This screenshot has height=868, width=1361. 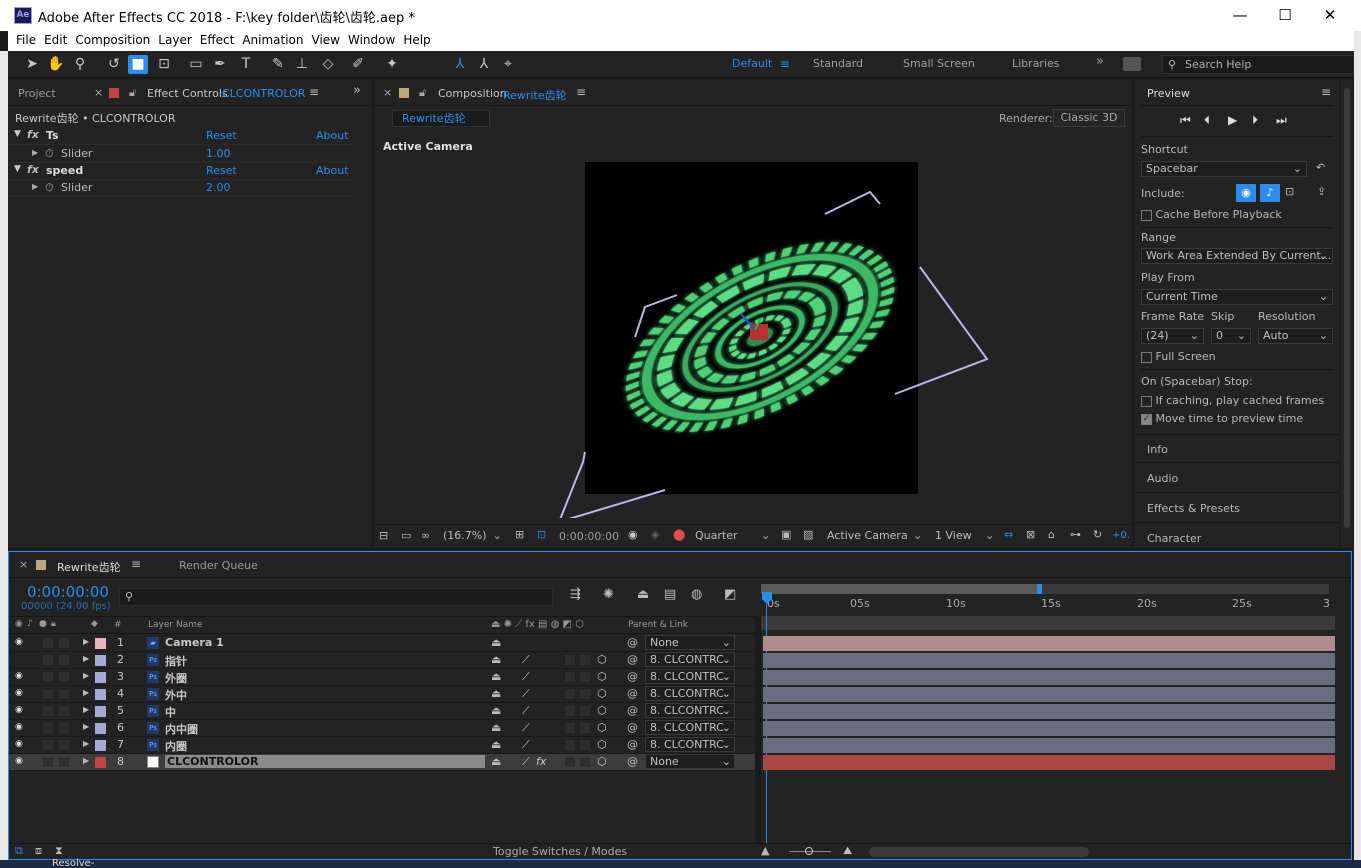 What do you see at coordinates (752, 63) in the screenshot?
I see `workspace-default: Default` at bounding box center [752, 63].